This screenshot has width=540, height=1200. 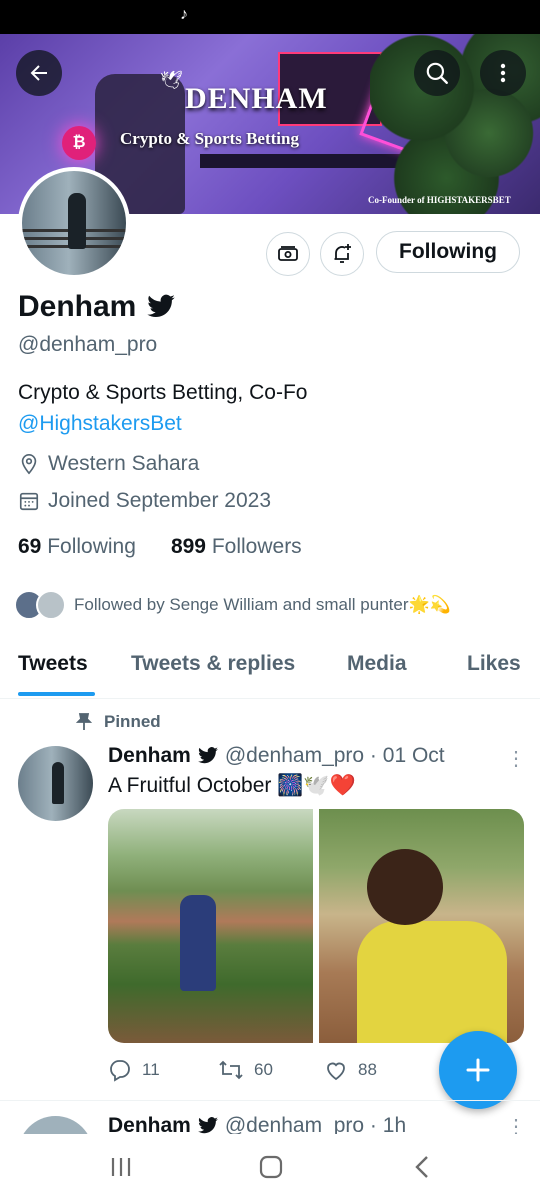 I want to click on tweet-header: Denham @denham_pro · 01 Oct, so click(x=276, y=756).